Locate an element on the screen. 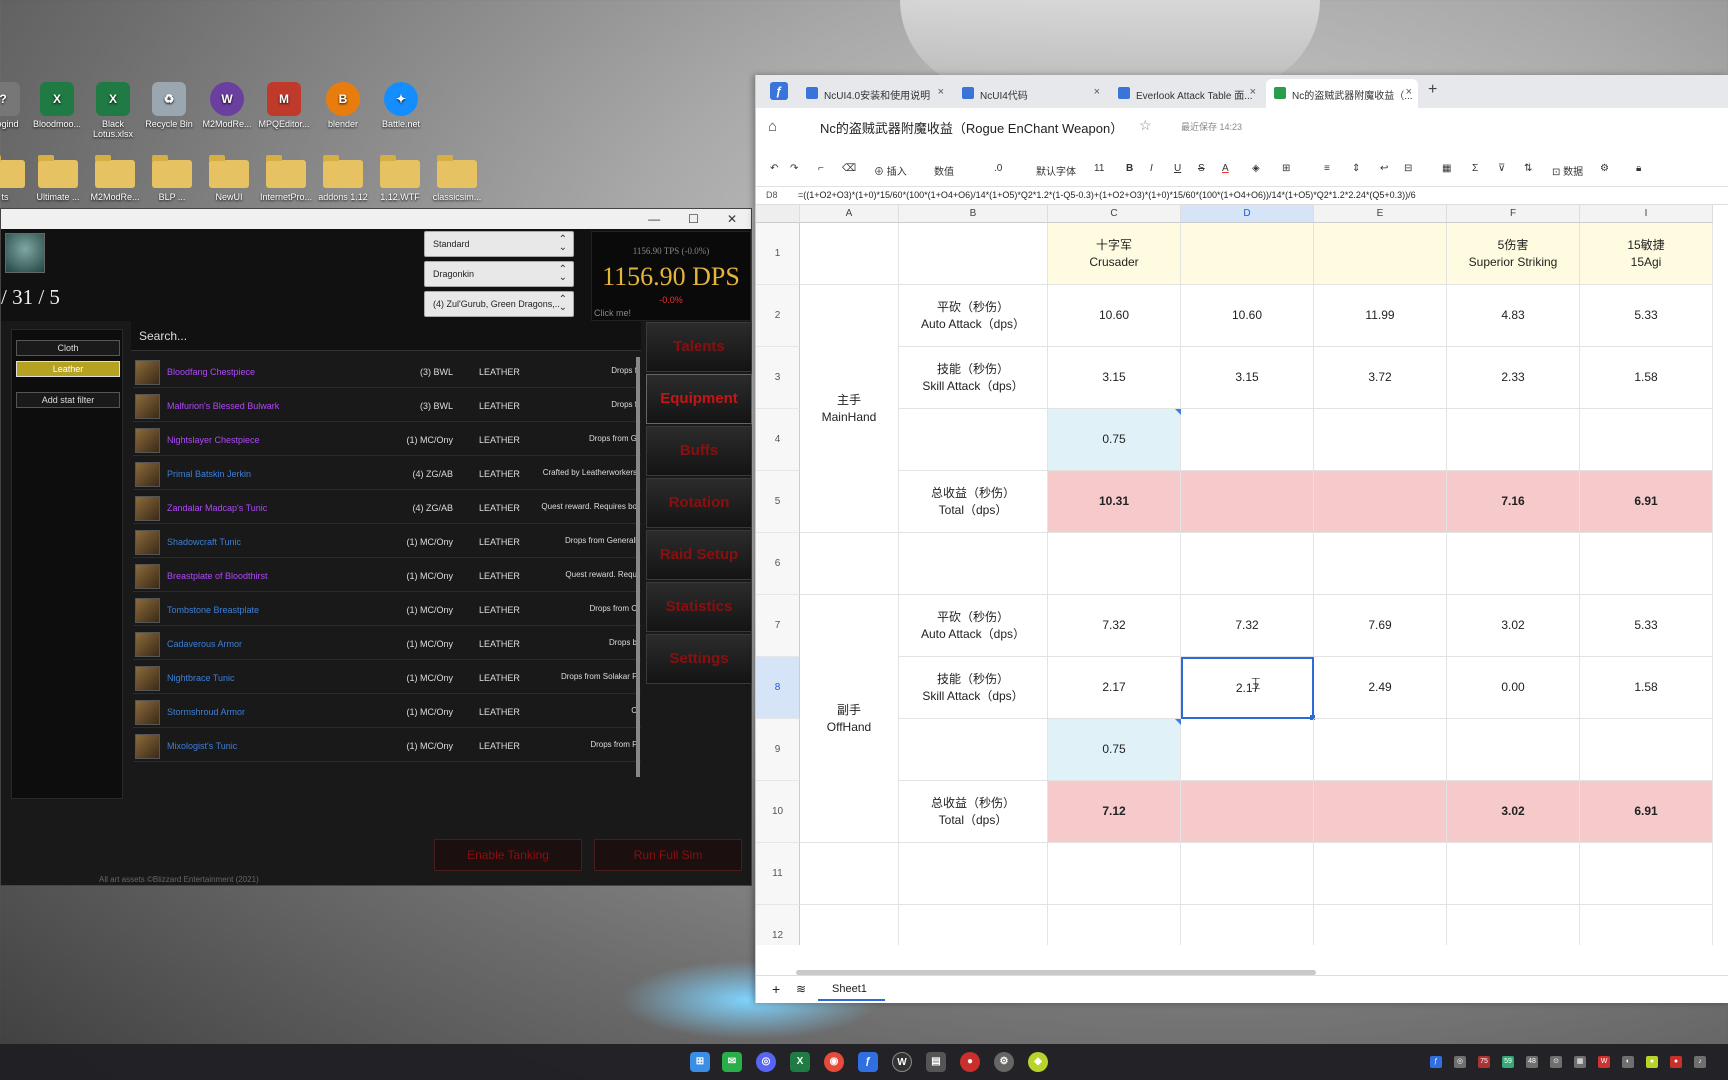 The image size is (1728, 1080). cell: 5.33 is located at coordinates (1646, 316).